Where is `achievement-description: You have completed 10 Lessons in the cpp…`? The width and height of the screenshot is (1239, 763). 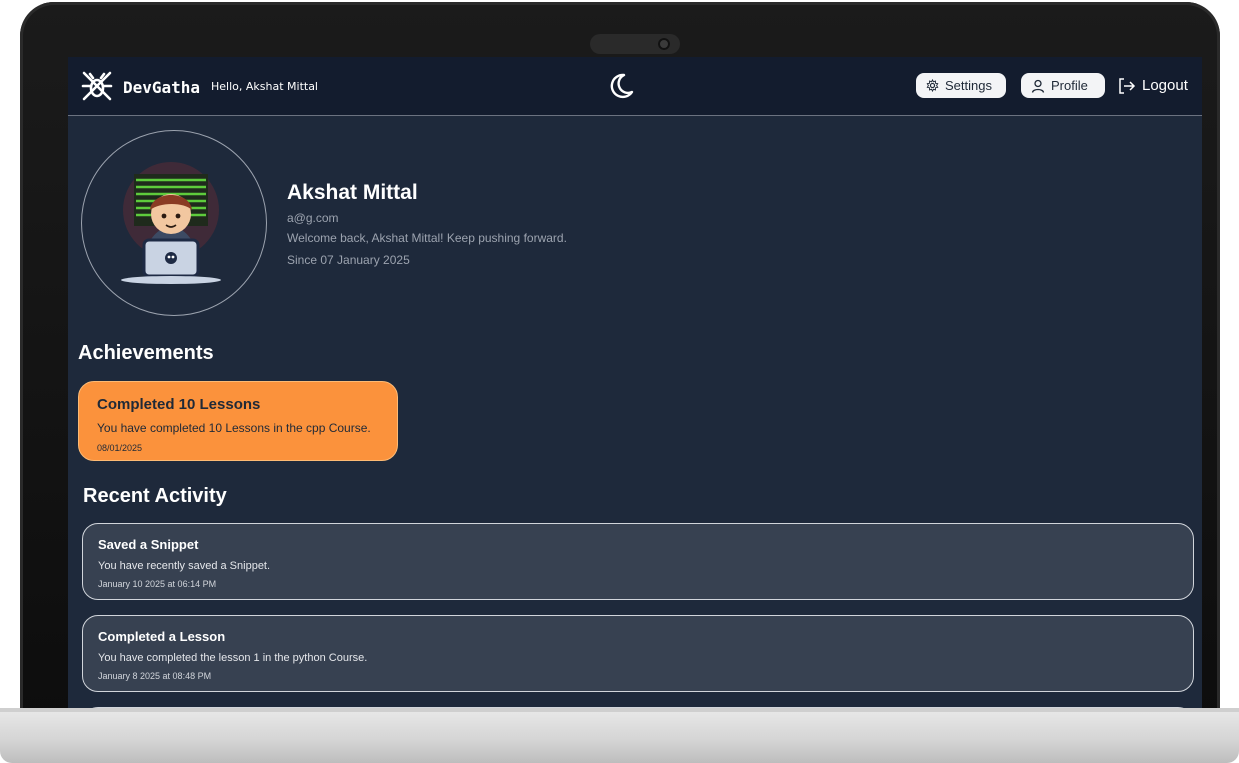
achievement-description: You have completed 10 Lessons in the cpp… is located at coordinates (234, 428).